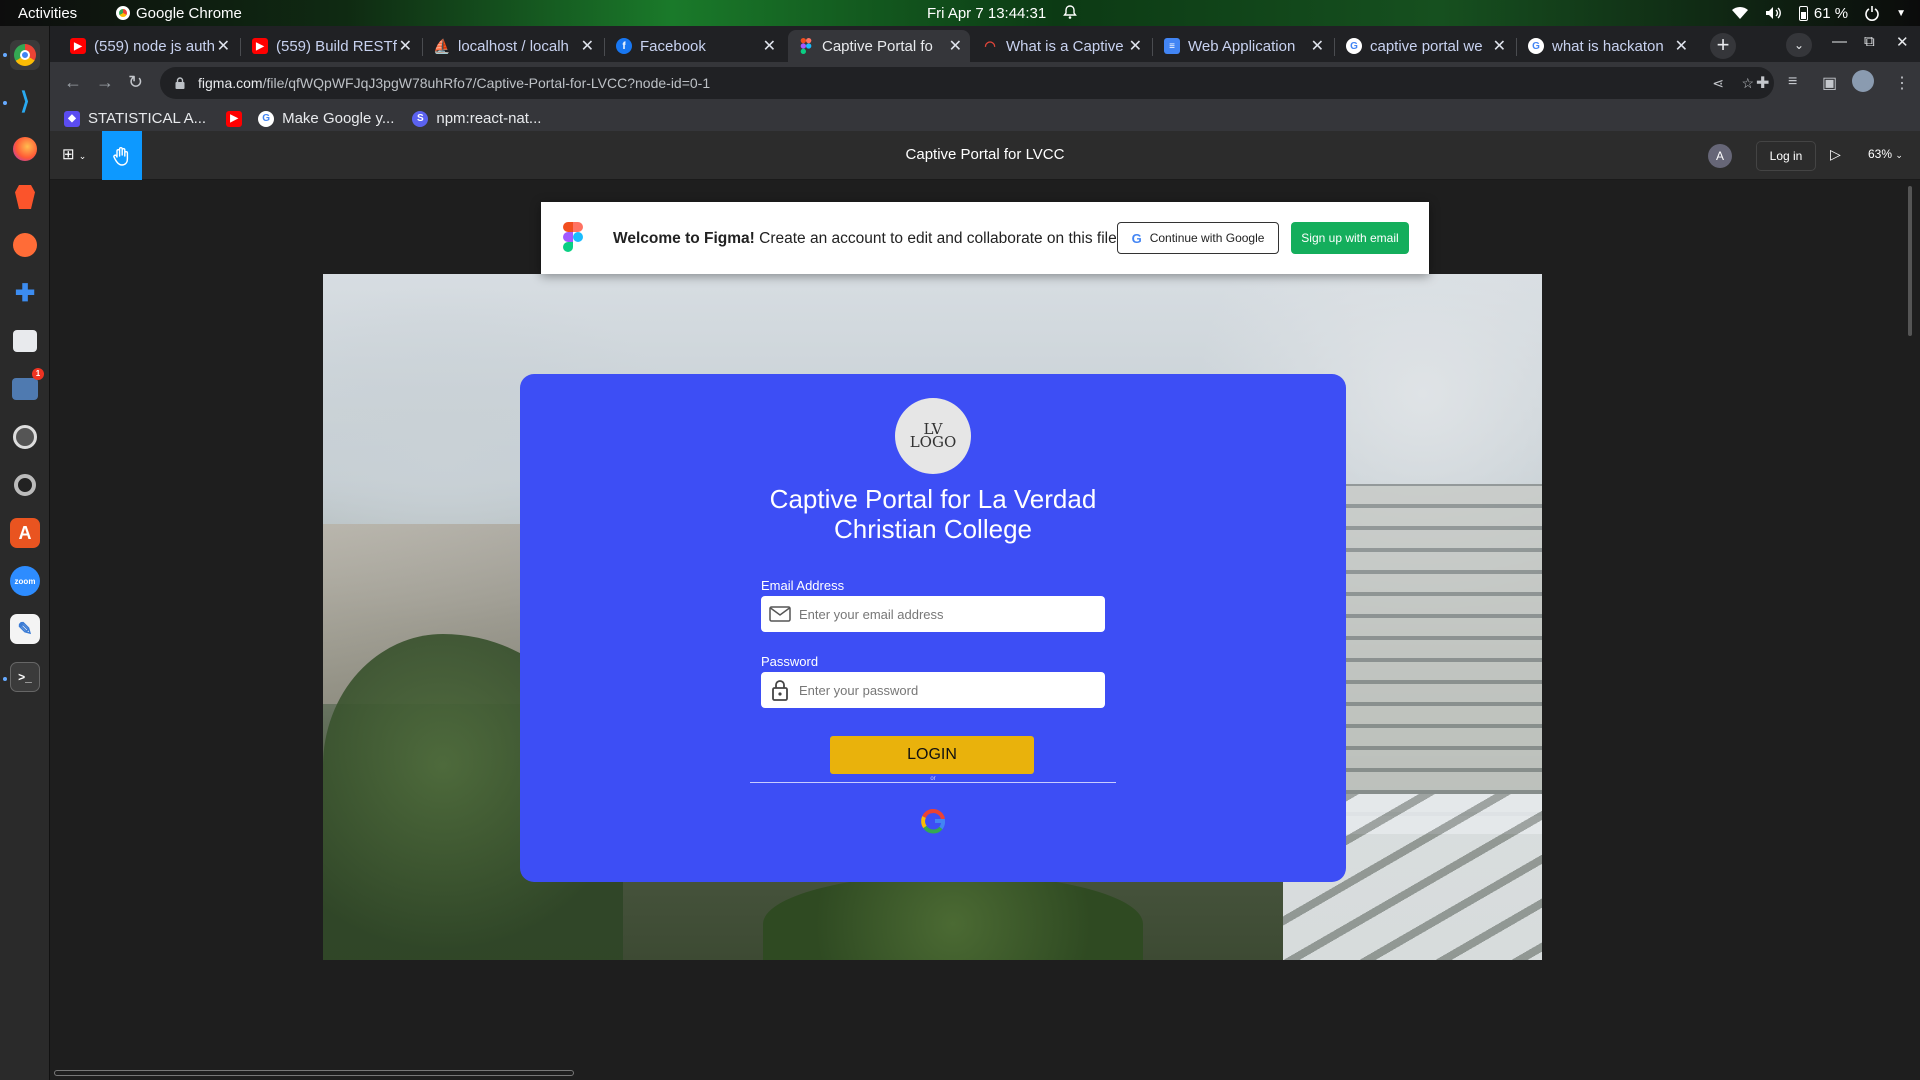 The height and width of the screenshot is (1080, 1920). I want to click on tab-2: ⛵ localhost / localh ✕, so click(513, 46).